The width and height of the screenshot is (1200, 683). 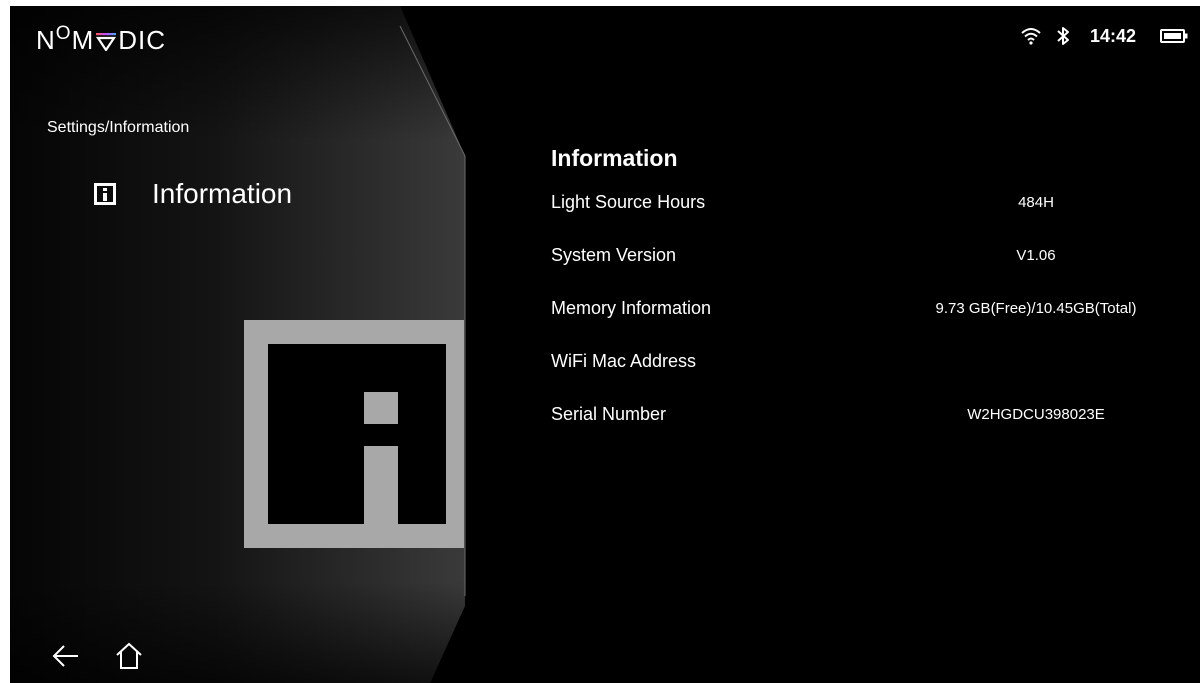 I want to click on wifi-icon, so click(x=1031, y=36).